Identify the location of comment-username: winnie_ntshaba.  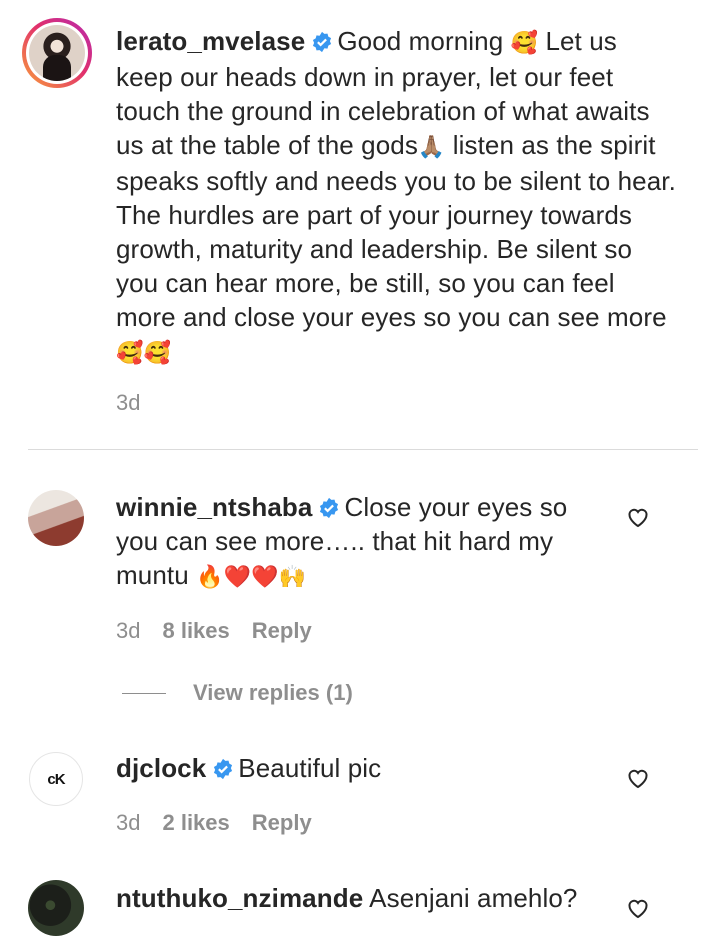
(214, 507).